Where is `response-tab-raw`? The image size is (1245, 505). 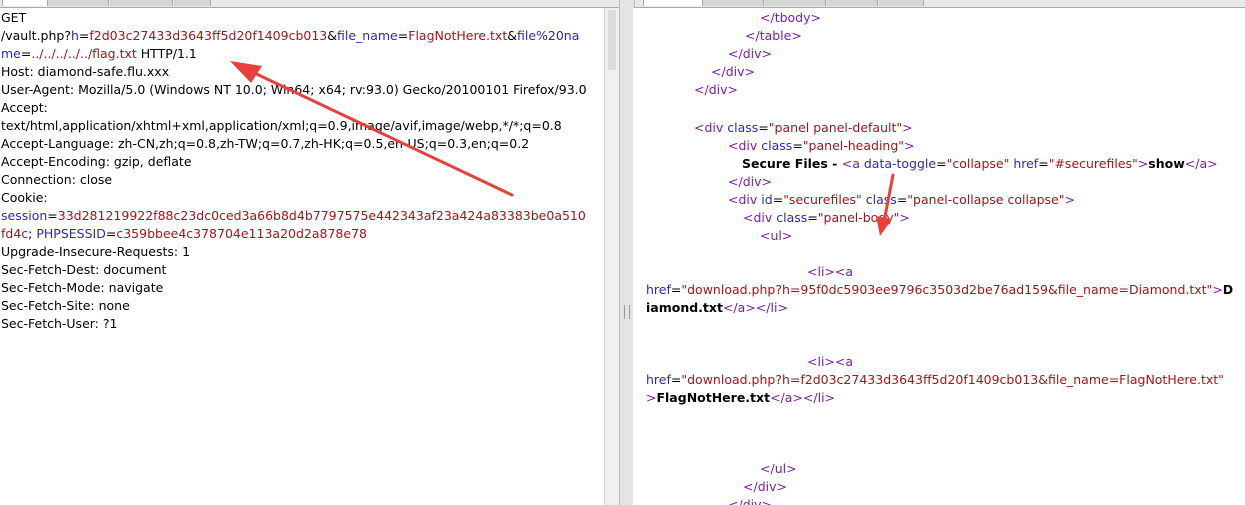 response-tab-raw is located at coordinates (673, 3).